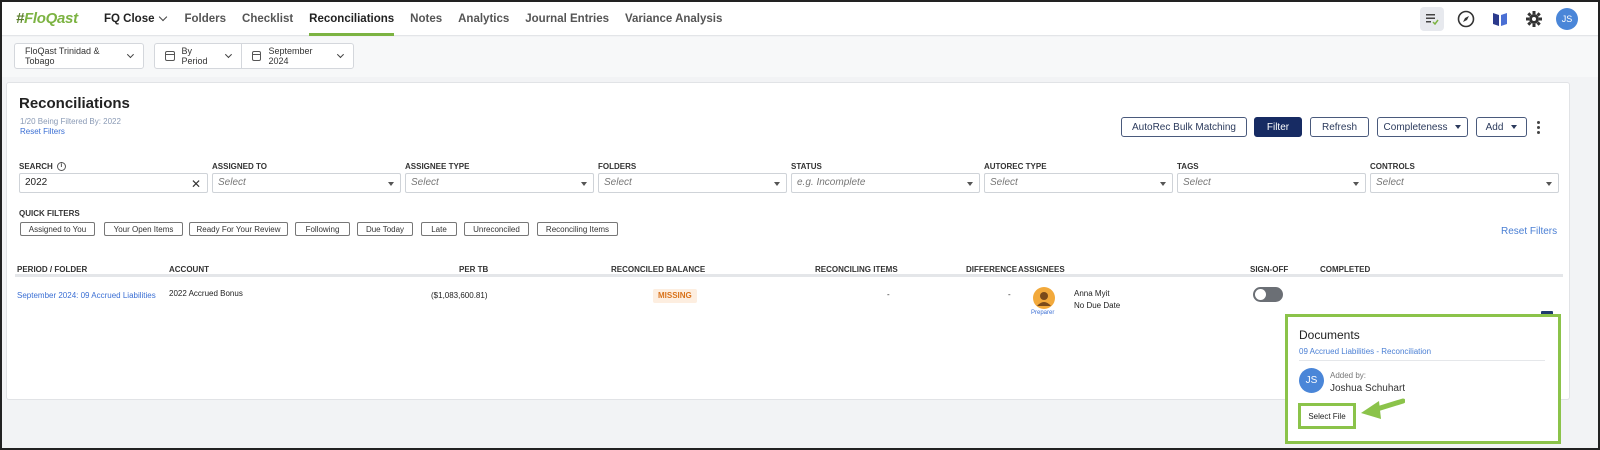 Image resolution: width=1600 pixels, height=450 pixels. Describe the element at coordinates (1534, 19) in the screenshot. I see `gear-icon` at that location.